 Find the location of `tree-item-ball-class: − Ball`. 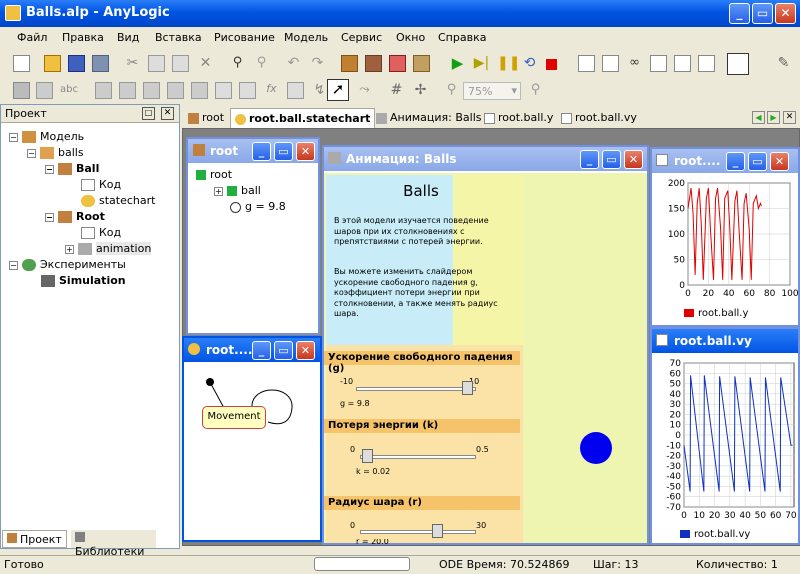

tree-item-ball-class: − Ball is located at coordinates (72, 168).